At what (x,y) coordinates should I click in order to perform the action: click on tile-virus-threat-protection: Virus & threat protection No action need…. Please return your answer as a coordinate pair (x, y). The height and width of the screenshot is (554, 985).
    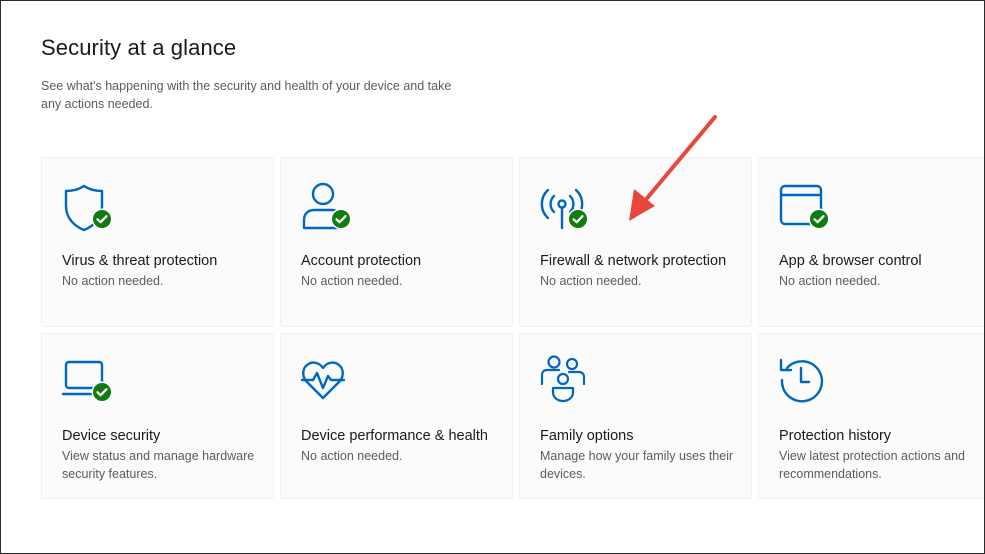
    Looking at the image, I should click on (157, 242).